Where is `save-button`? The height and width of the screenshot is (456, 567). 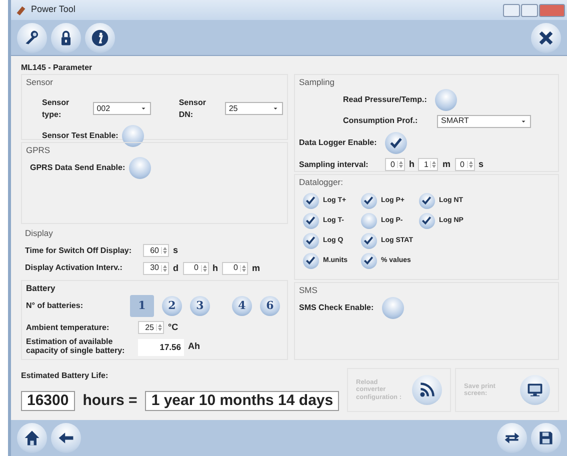 save-button is located at coordinates (546, 438).